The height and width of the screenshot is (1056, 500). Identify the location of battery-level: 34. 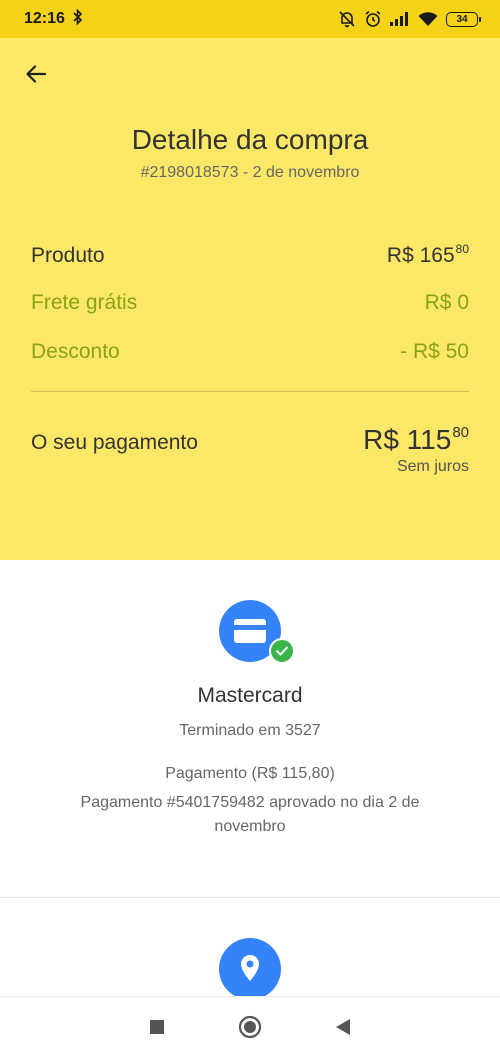
(462, 19).